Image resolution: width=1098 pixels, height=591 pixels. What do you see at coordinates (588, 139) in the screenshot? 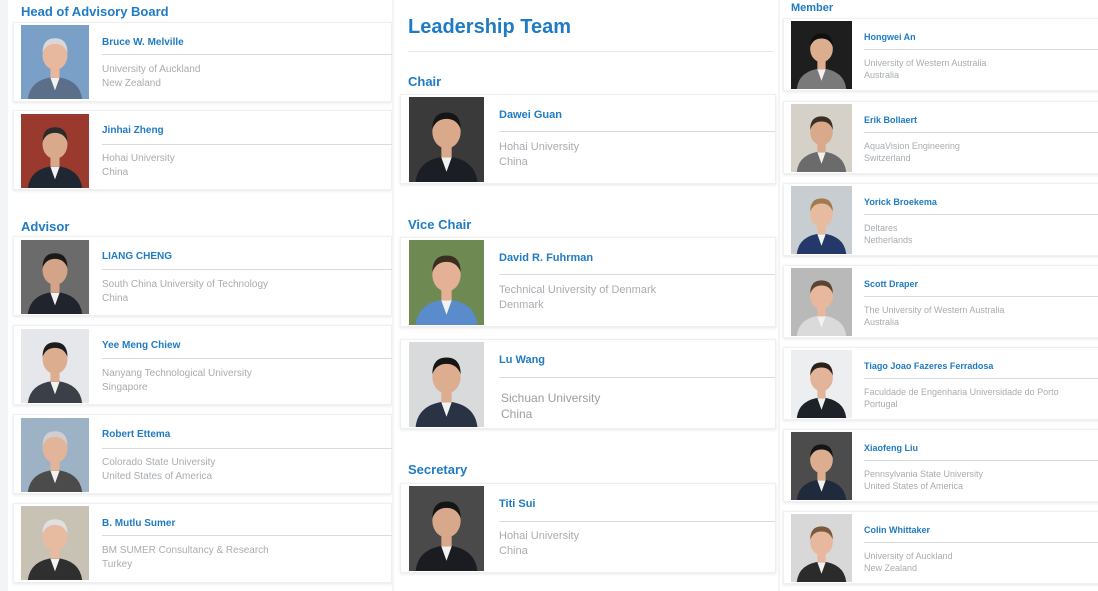
I see `chair-card: Dawei Guan Hohai University China` at bounding box center [588, 139].